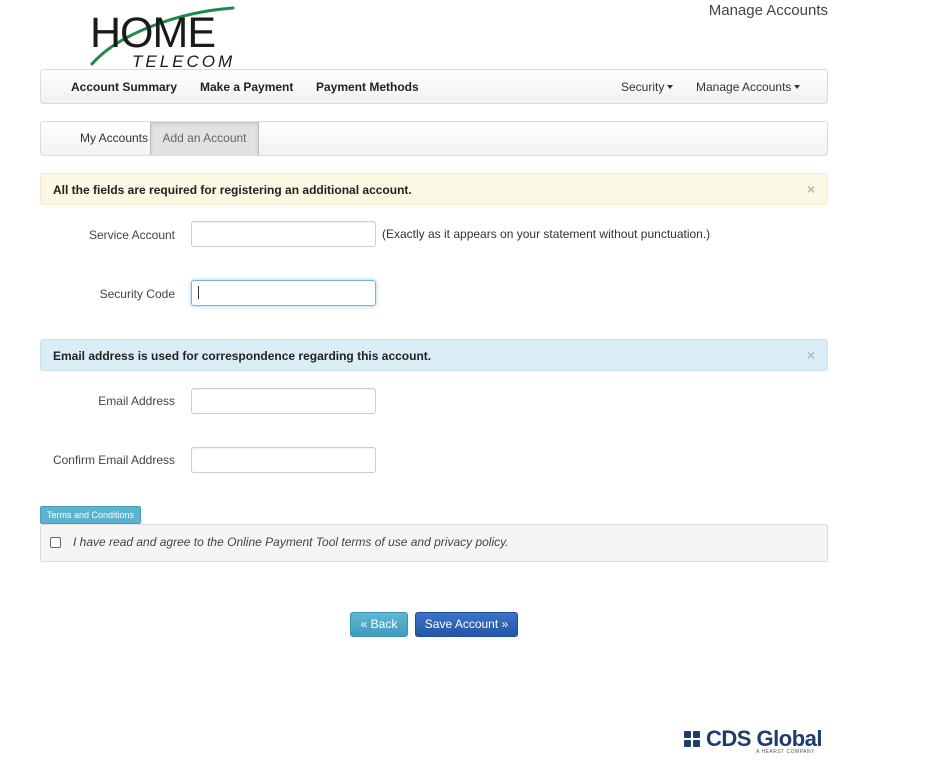 This screenshot has width=931, height=768. I want to click on home-telecom-logo: HOME TELECOM, so click(163, 37).